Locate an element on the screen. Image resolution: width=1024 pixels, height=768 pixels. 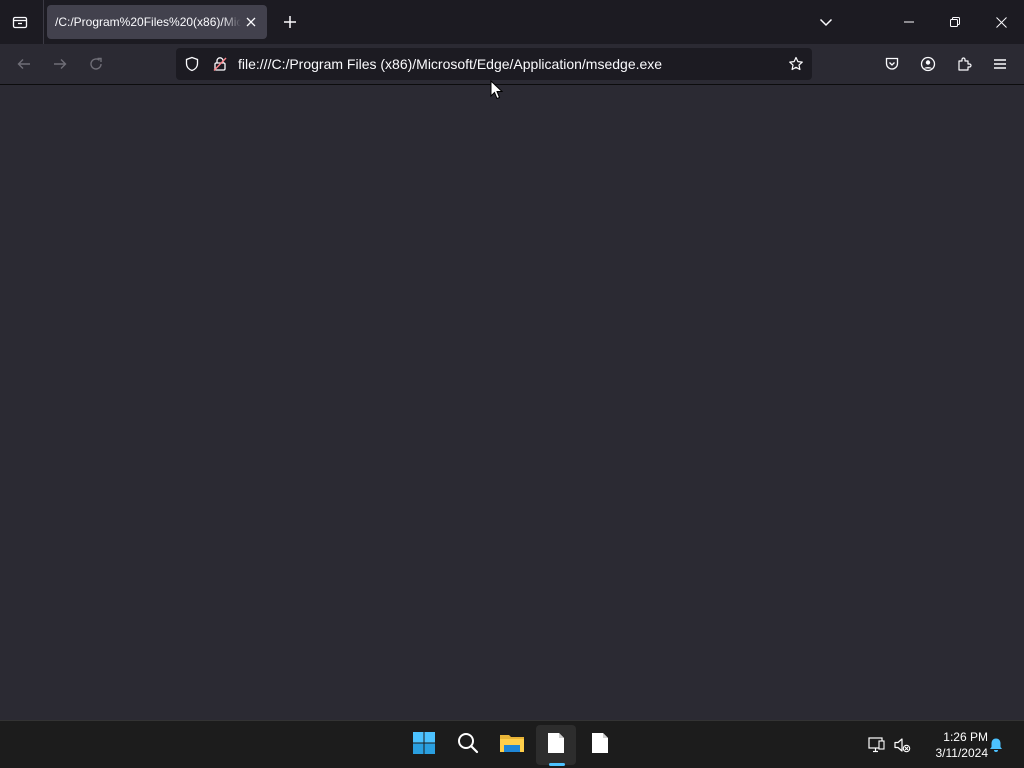
reload-icon is located at coordinates (96, 64).